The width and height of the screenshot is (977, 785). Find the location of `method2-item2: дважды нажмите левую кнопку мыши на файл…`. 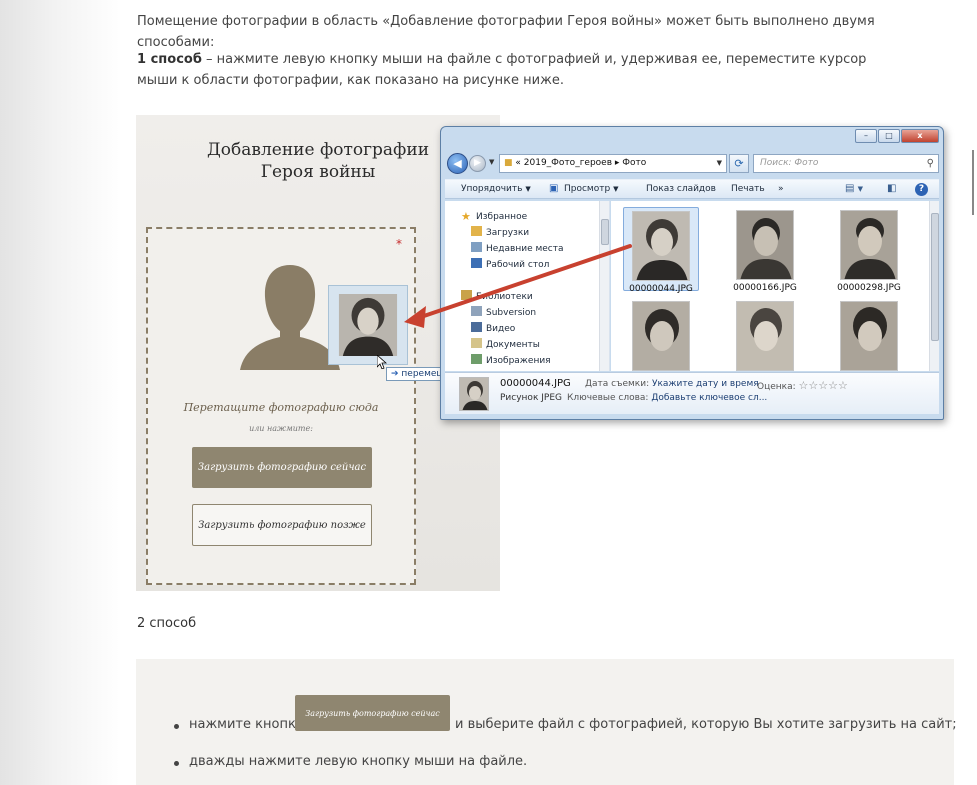

method2-item2: дважды нажмите левую кнопку мыши на файл… is located at coordinates (358, 761).